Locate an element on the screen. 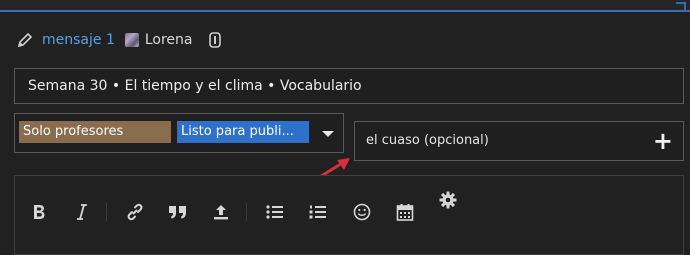 Image resolution: width=690 pixels, height=255 pixels. cc-field: el cuaso (opcional) + is located at coordinates (519, 141).